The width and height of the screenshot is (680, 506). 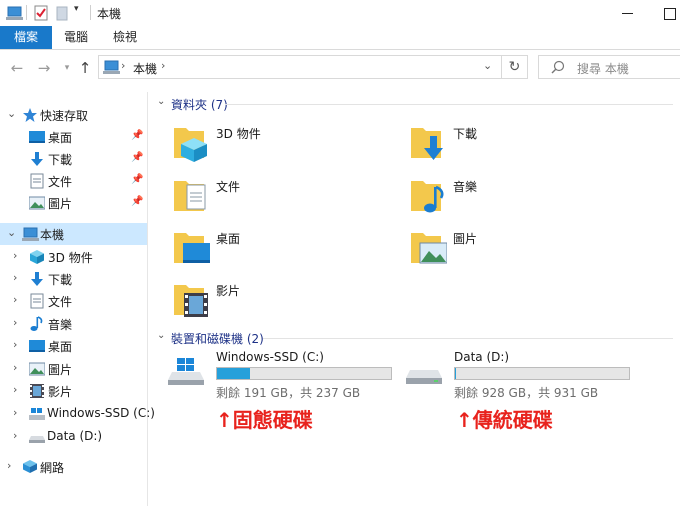 I want to click on nav-label: Windows-SSD (C:), so click(x=101, y=413).